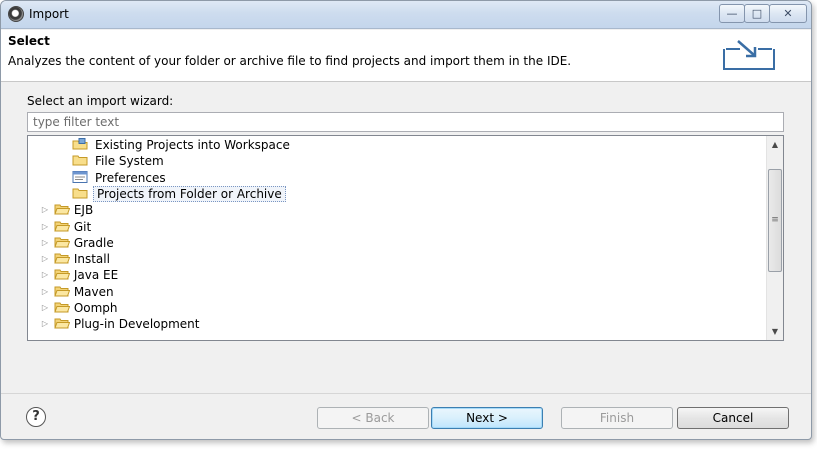  I want to click on tree-category-label: Plug-in Development, so click(136, 324).